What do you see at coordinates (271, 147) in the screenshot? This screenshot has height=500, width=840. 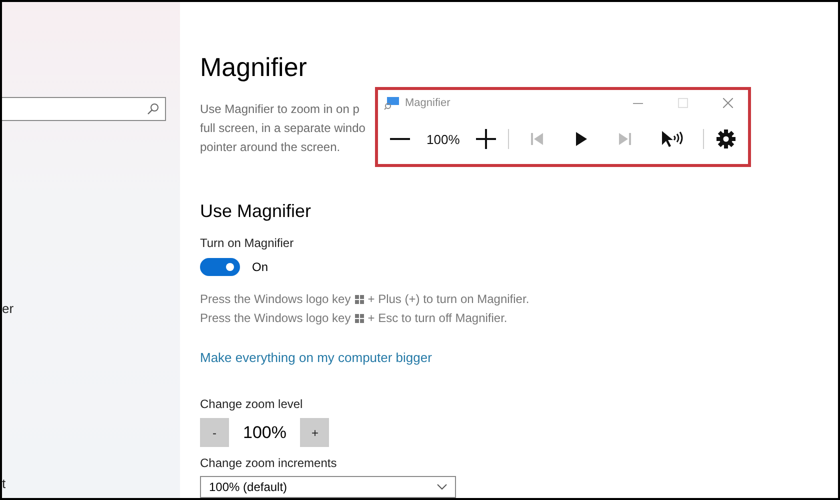 I see `description-text: pointer around the screen.` at bounding box center [271, 147].